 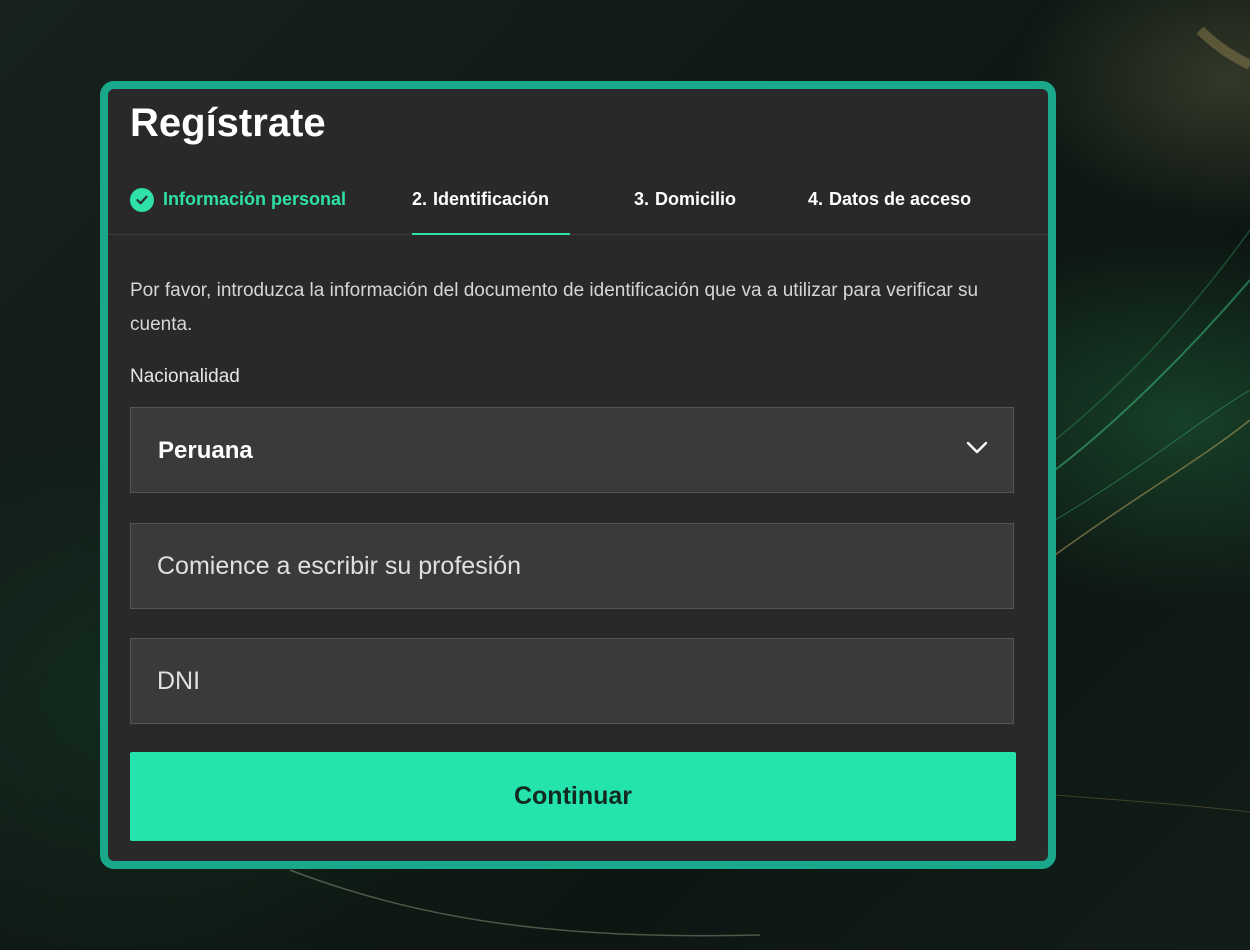 What do you see at coordinates (816, 199) in the screenshot?
I see `tab-number: 4.` at bounding box center [816, 199].